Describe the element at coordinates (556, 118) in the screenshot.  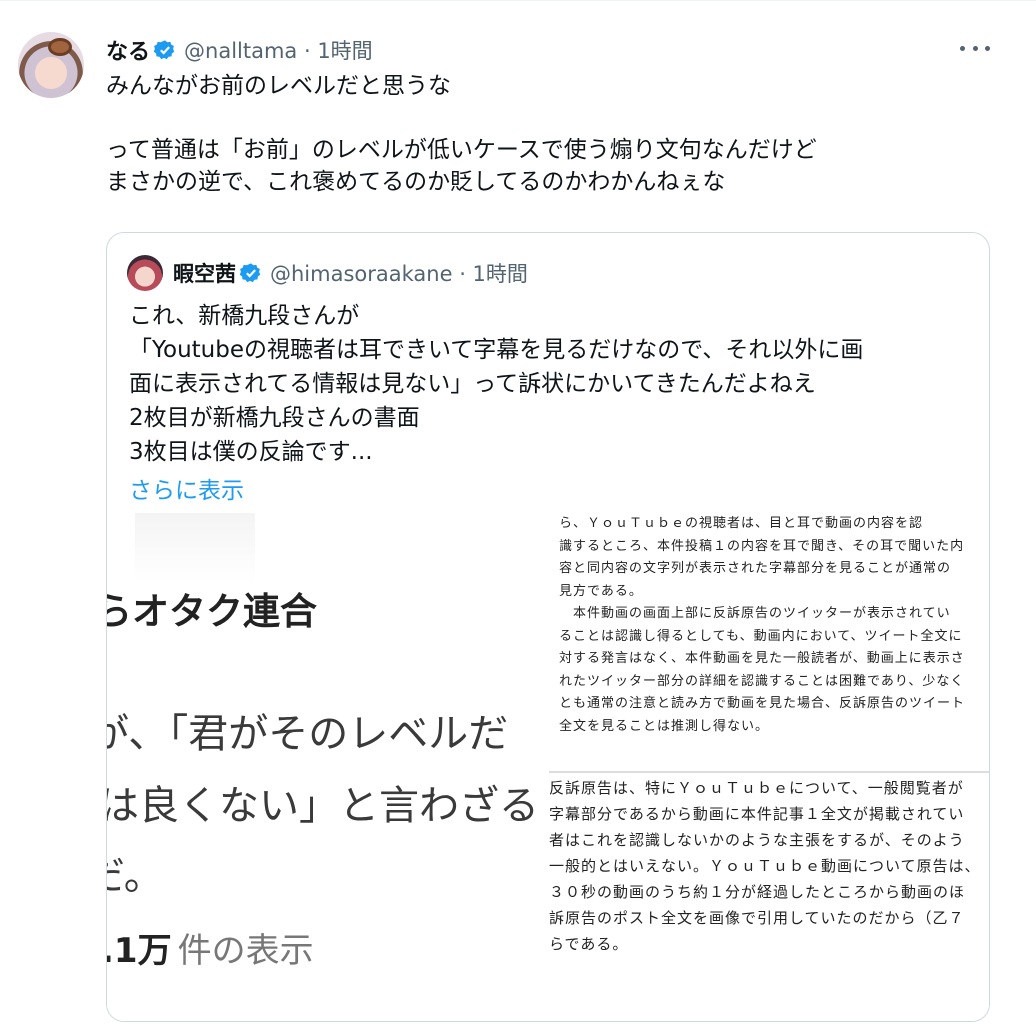
I see `tweet-text-line` at that location.